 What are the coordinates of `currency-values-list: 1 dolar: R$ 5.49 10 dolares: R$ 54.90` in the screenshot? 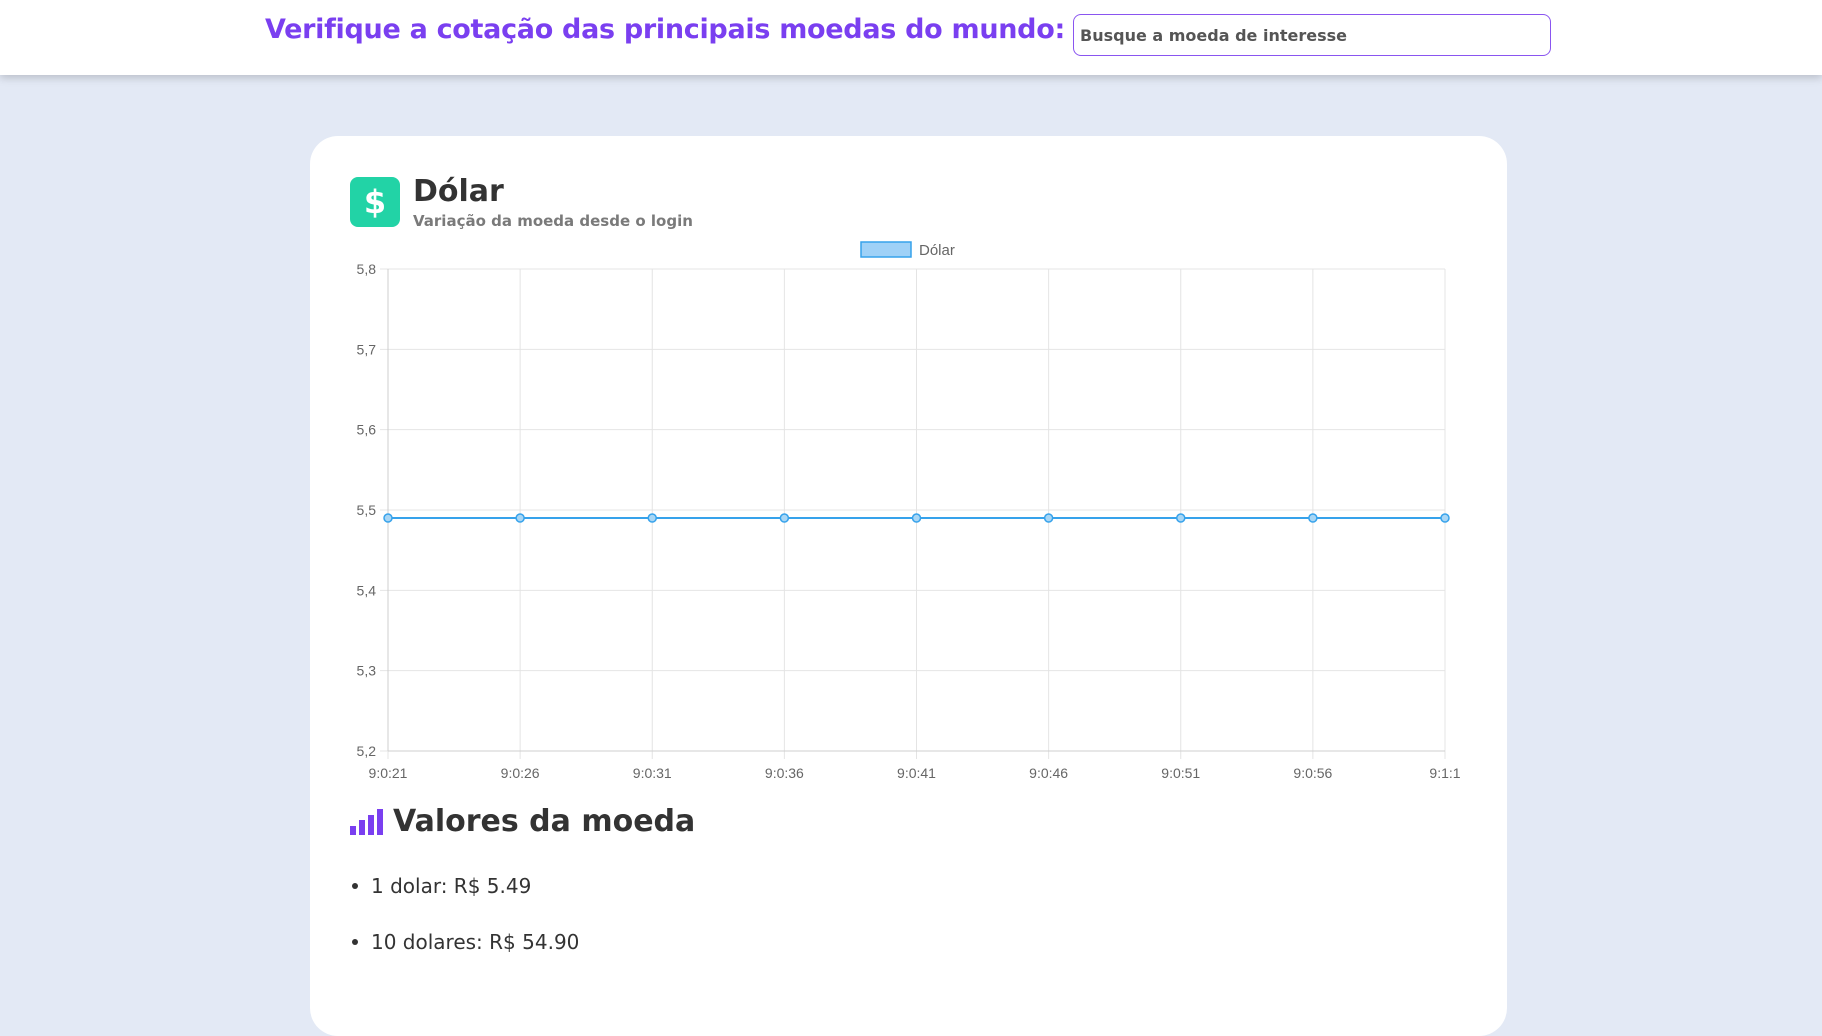 It's located at (464, 914).